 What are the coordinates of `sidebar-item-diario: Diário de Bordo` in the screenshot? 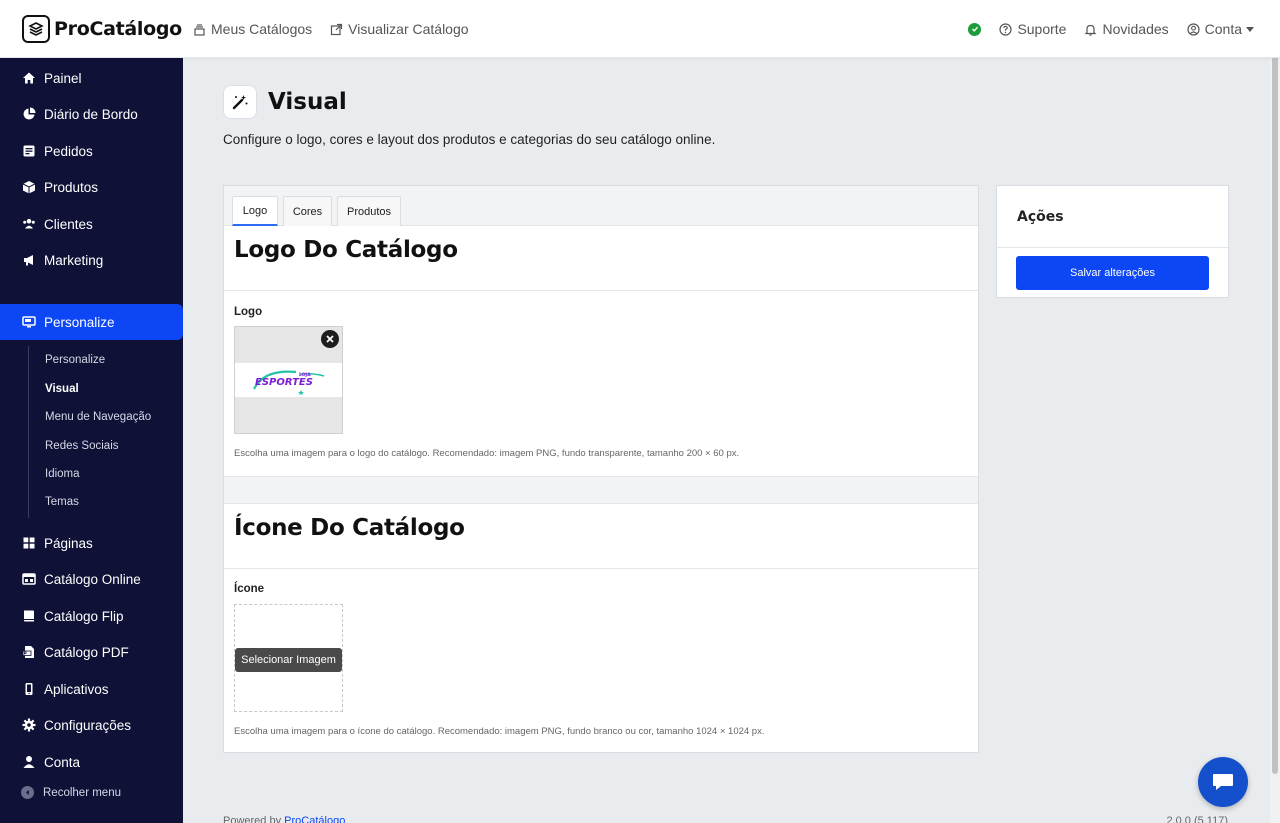 It's located at (91, 114).